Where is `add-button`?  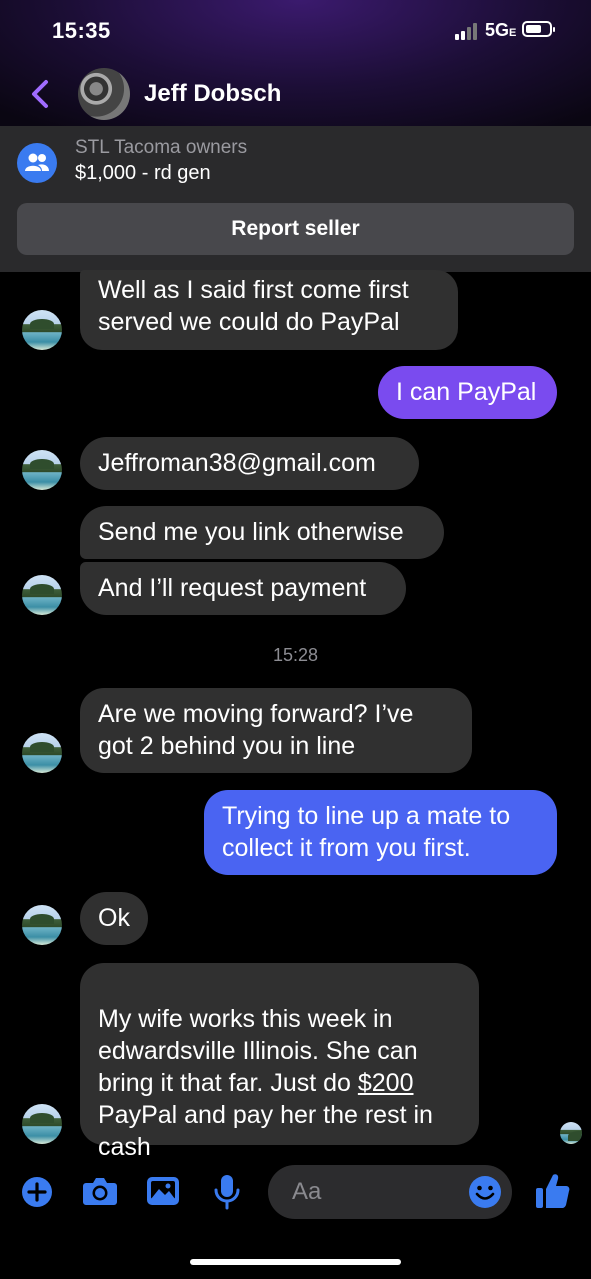 add-button is located at coordinates (37, 1194).